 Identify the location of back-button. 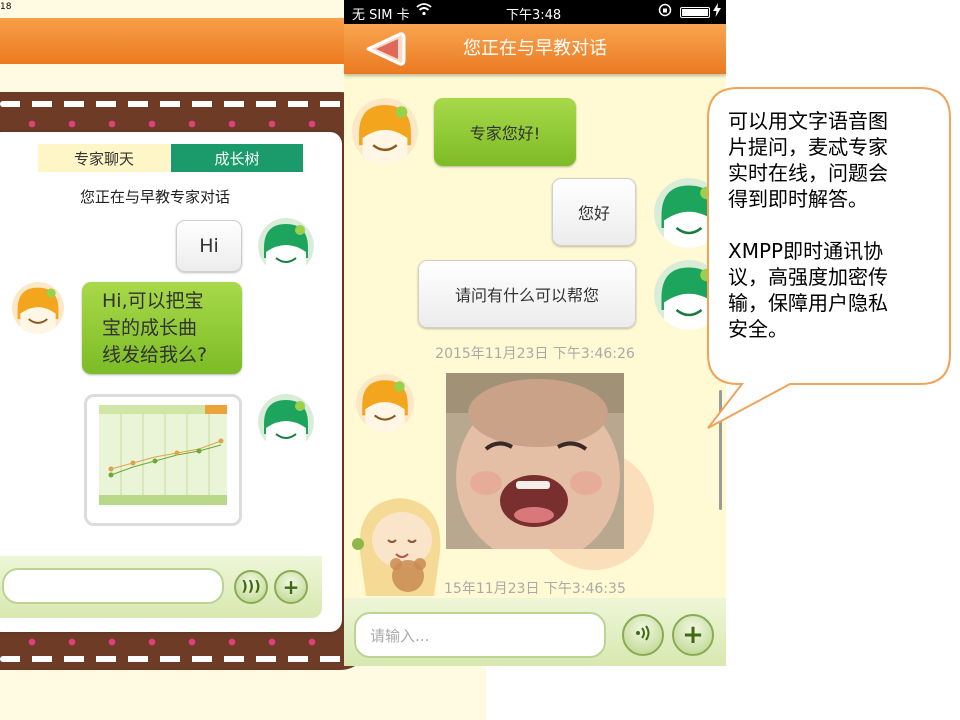
(386, 49).